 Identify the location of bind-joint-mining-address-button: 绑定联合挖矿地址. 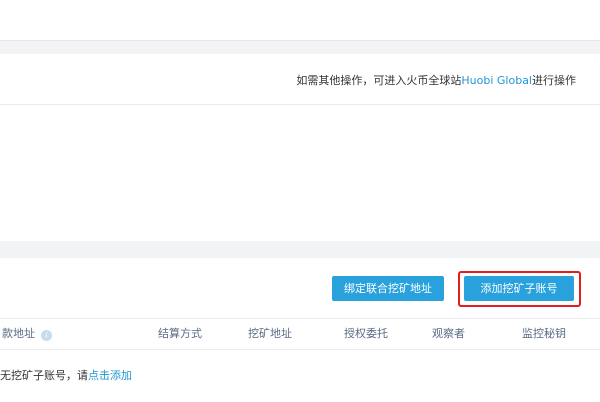
(388, 288).